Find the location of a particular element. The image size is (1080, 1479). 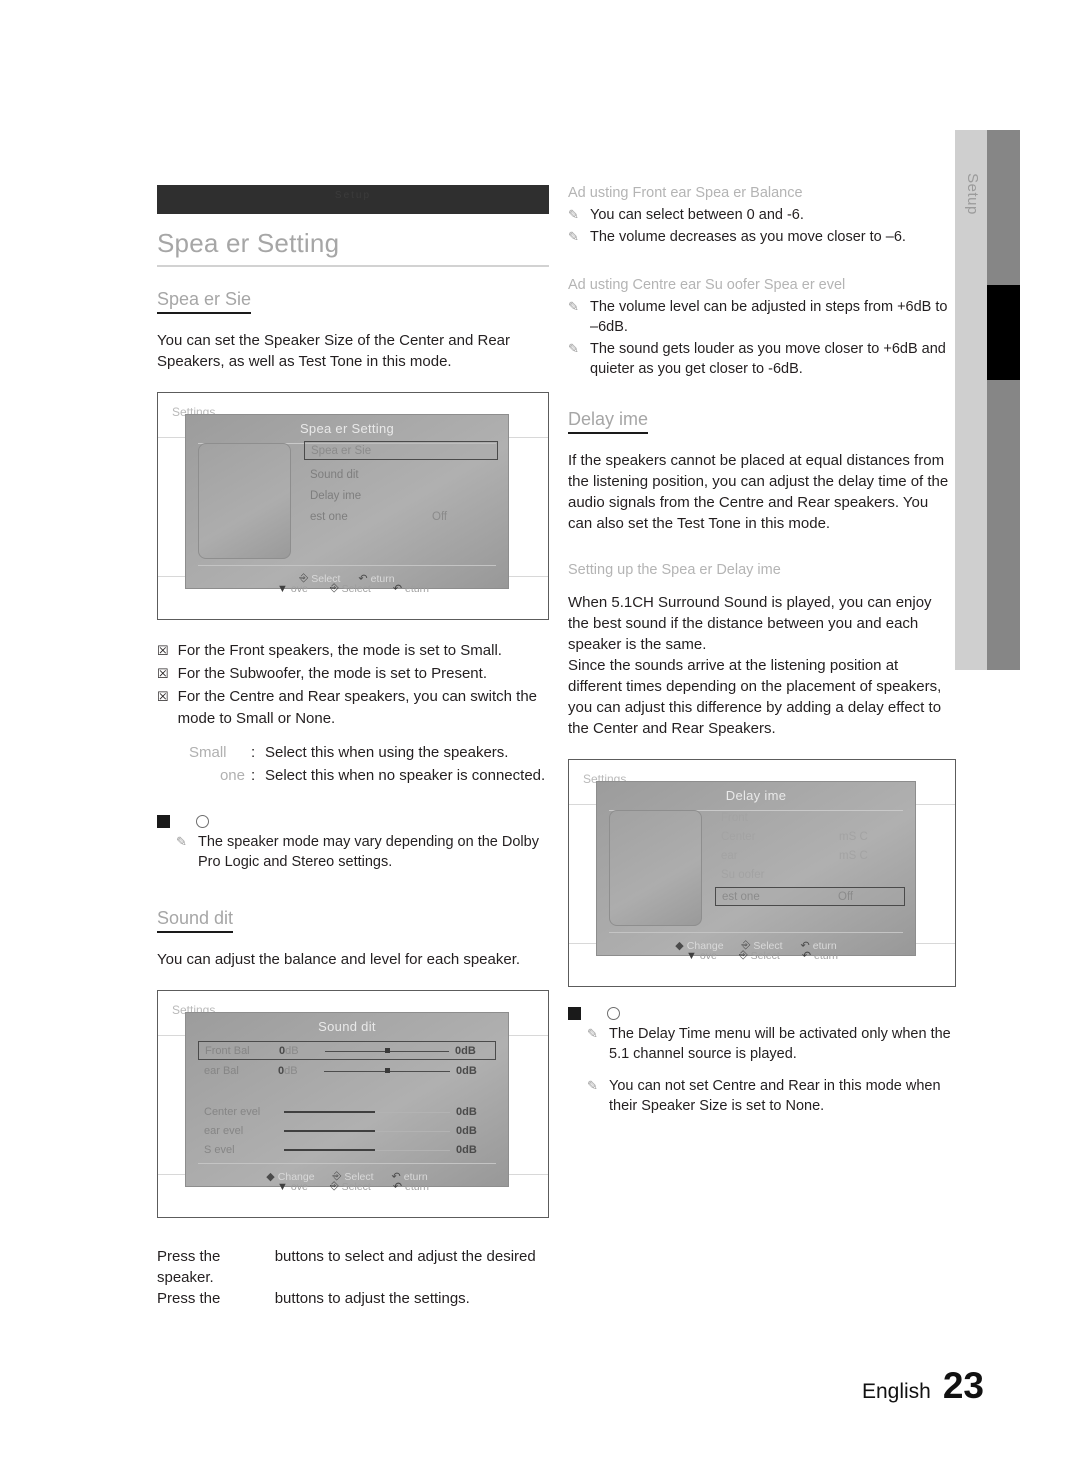

menu-item-sound-edit: Sound dit is located at coordinates (401, 474).